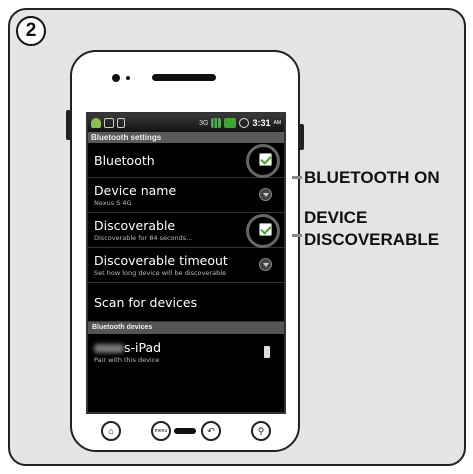 The width and height of the screenshot is (473, 474). What do you see at coordinates (161, 431) in the screenshot?
I see `menu-button: menu` at bounding box center [161, 431].